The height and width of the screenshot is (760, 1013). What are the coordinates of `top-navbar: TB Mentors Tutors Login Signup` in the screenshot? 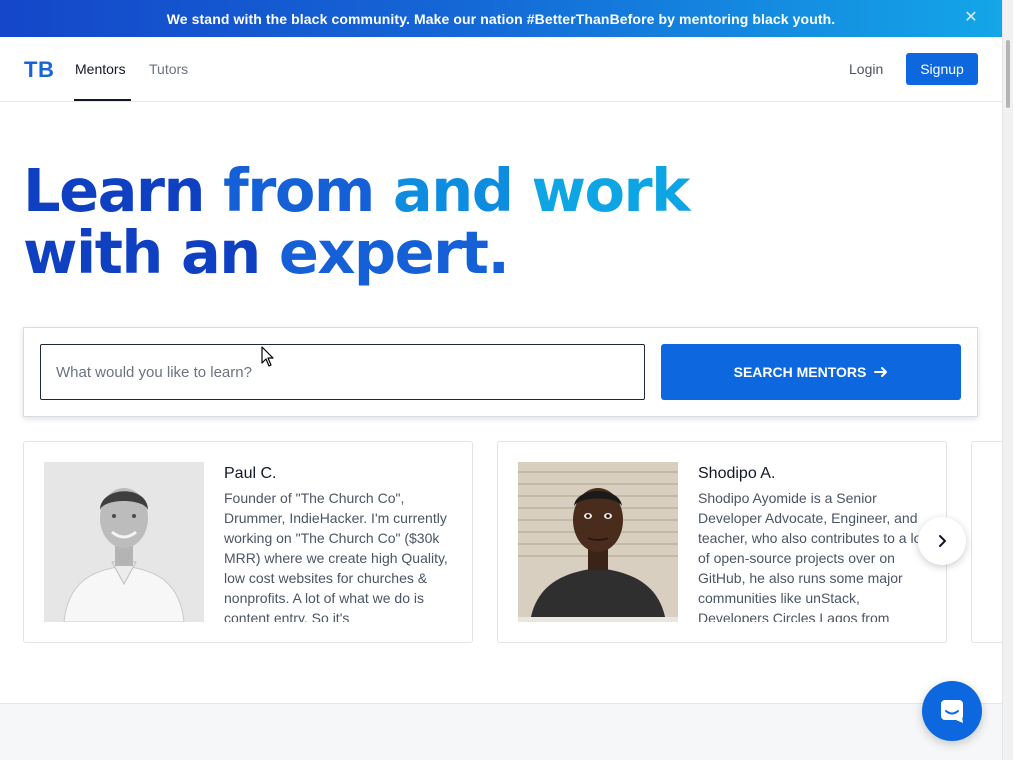 It's located at (501, 69).